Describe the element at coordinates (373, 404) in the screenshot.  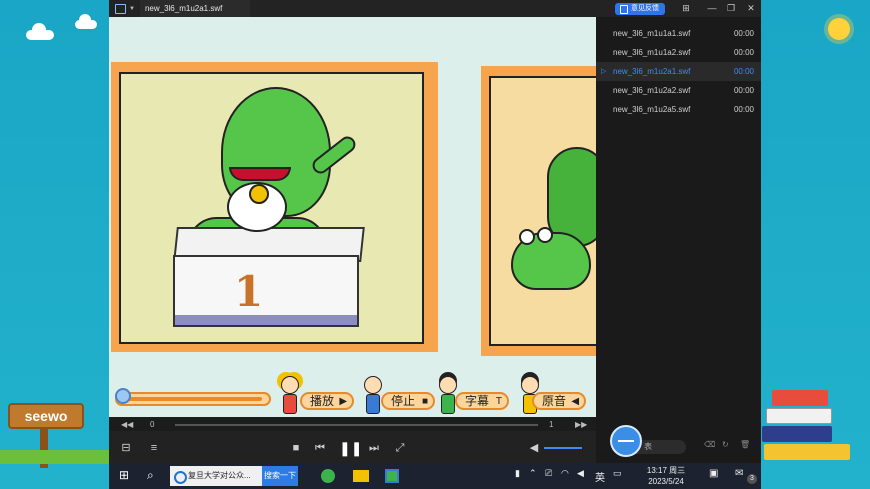
I see `boy-character-body` at that location.